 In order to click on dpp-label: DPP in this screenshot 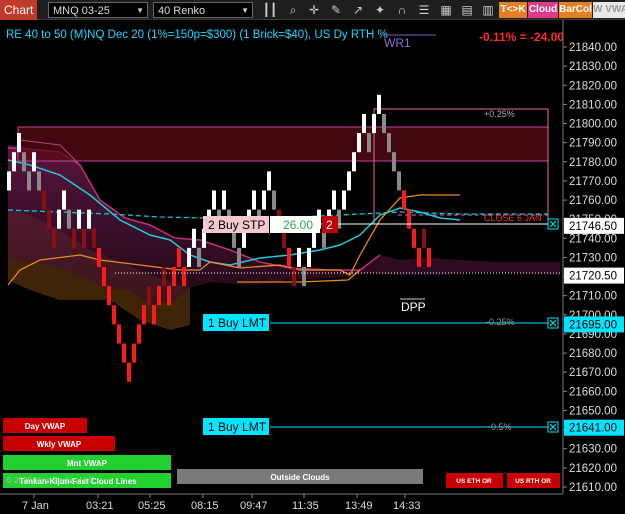, I will do `click(413, 307)`.